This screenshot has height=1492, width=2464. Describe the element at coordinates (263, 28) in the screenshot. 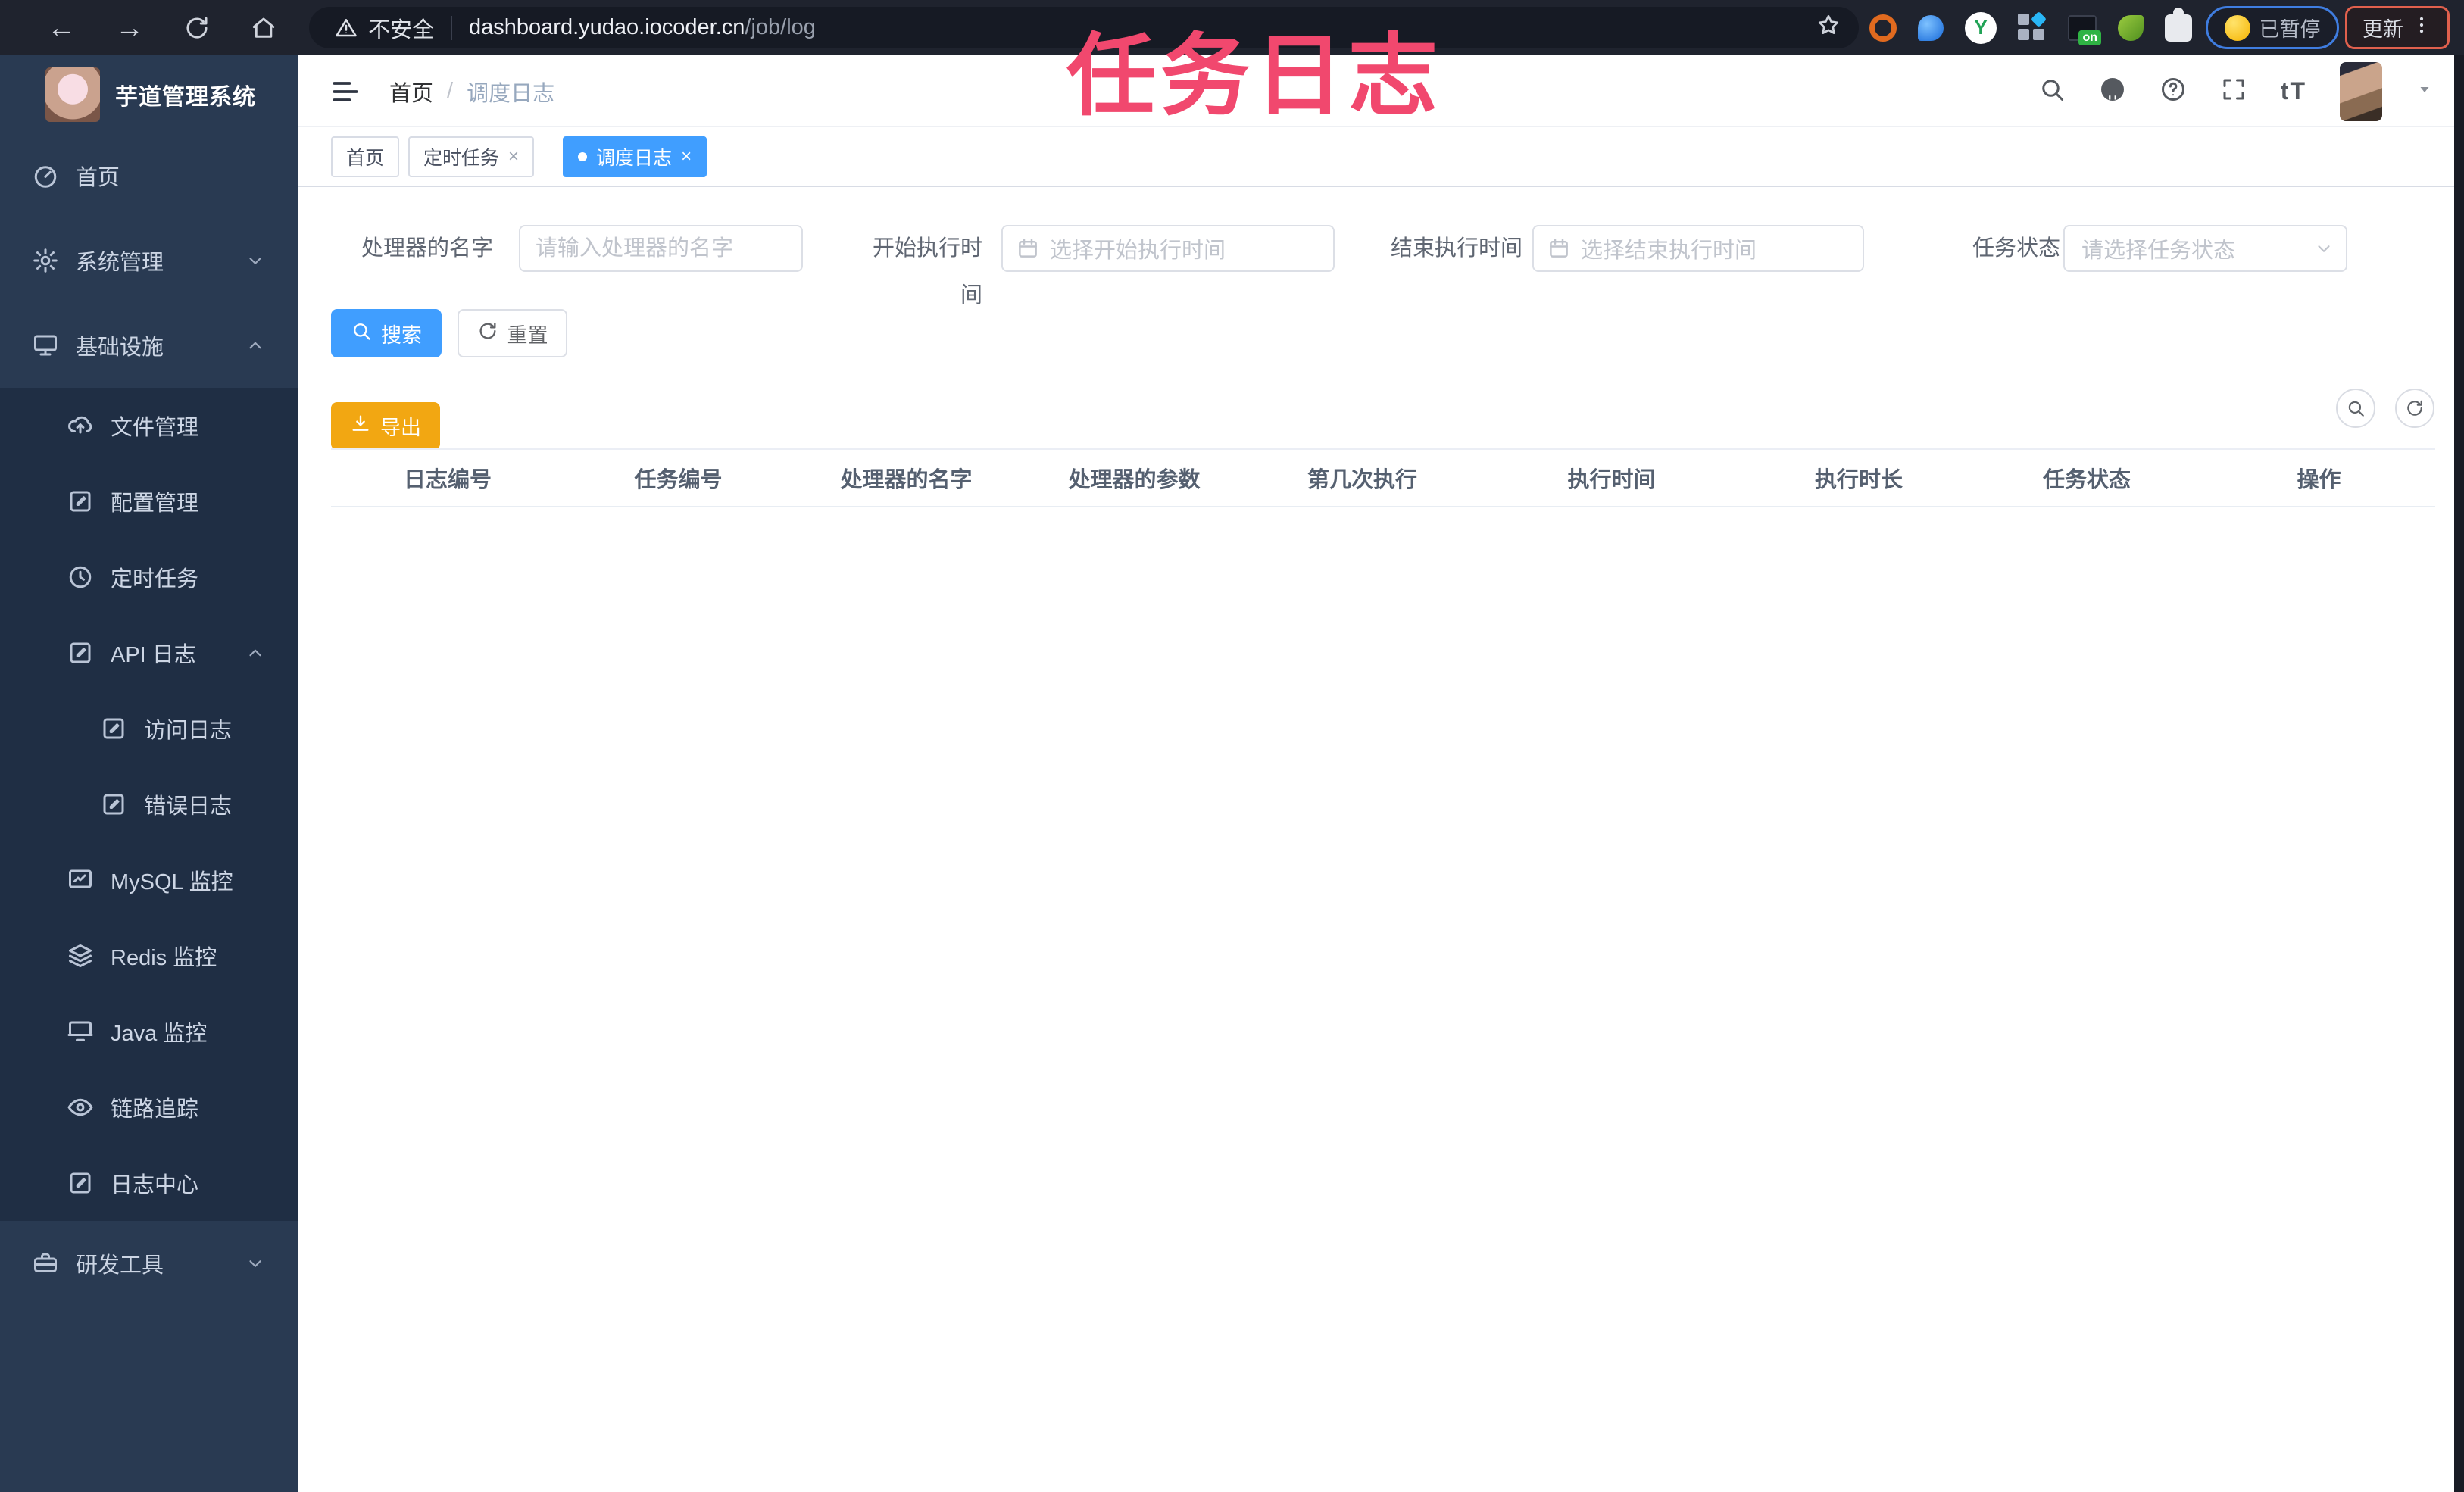

I see `home-icon` at that location.